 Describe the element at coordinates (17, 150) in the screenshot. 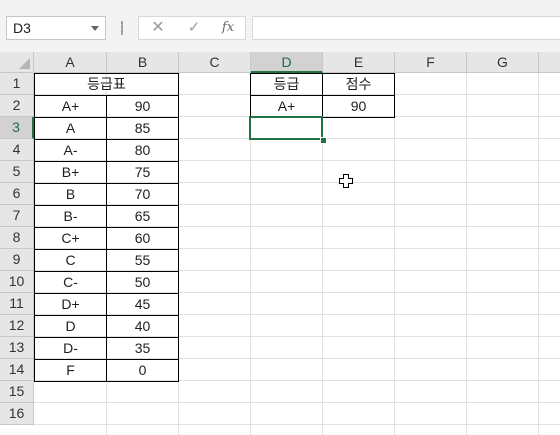

I see `row-header-4: 4` at that location.